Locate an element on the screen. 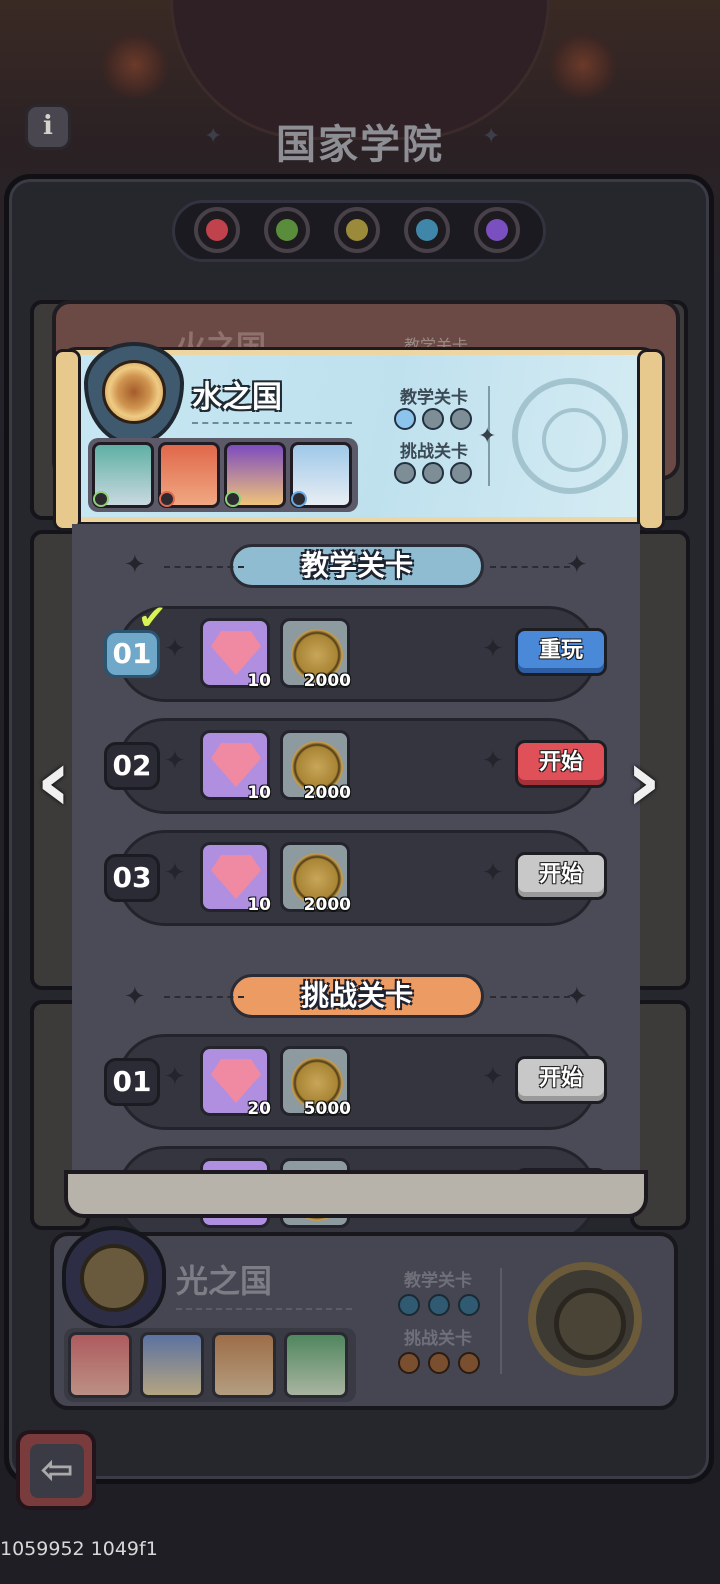 This screenshot has height=1584, width=720. stage-number: 03 is located at coordinates (132, 878).